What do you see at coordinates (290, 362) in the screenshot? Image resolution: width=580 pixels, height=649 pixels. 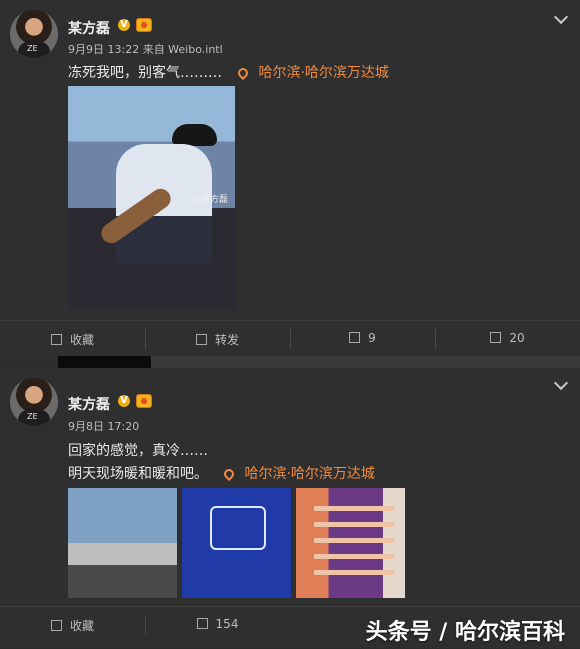 I see `posts-divider` at bounding box center [290, 362].